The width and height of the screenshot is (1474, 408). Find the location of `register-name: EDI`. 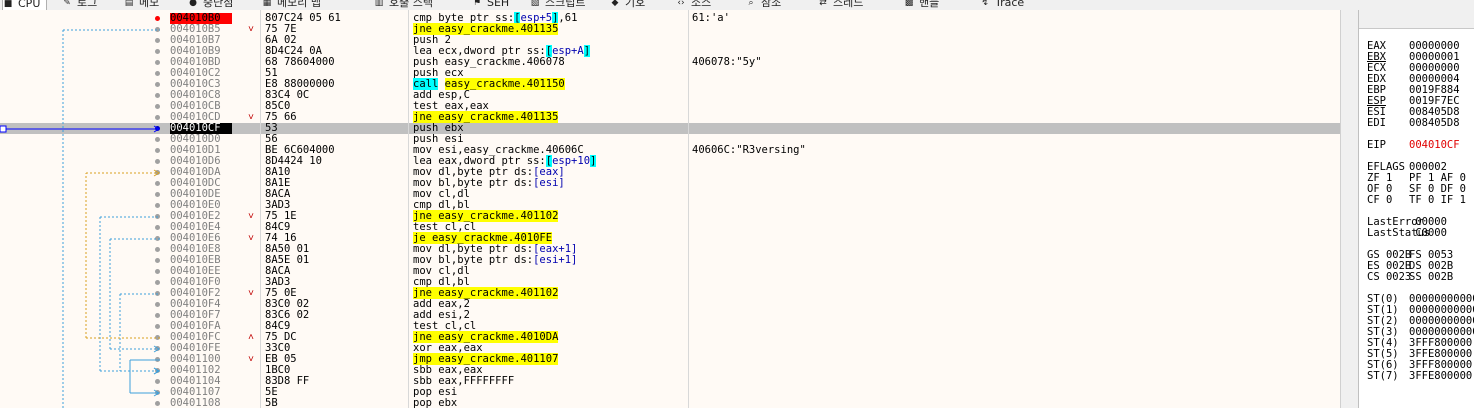

register-name: EDI is located at coordinates (1376, 123).